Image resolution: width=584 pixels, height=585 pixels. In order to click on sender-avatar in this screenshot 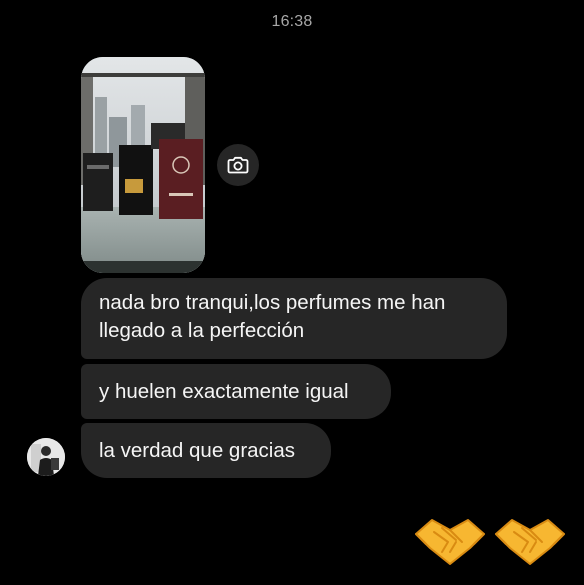, I will do `click(46, 457)`.